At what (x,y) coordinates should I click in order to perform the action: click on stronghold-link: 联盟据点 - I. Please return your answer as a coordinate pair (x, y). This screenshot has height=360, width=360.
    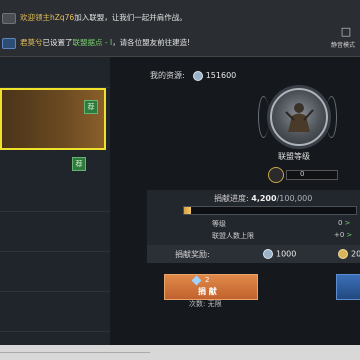
    Looking at the image, I should click on (93, 42).